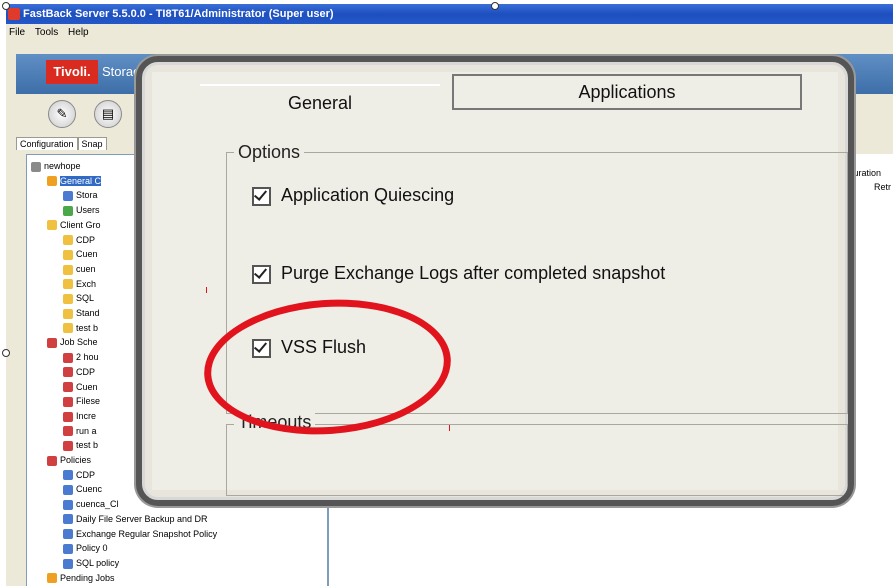 This screenshot has width=893, height=586. Describe the element at coordinates (72, 342) in the screenshot. I see `tree-node: Job Sche` at that location.